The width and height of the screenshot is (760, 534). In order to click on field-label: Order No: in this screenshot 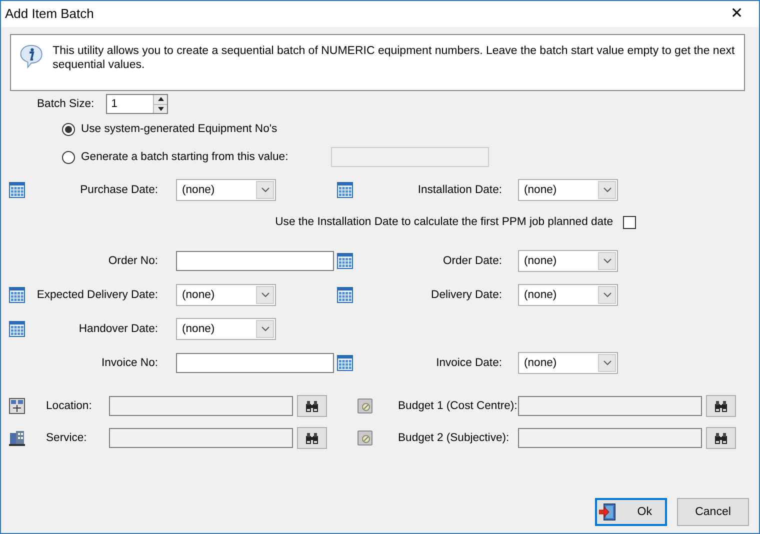, I will do `click(132, 261)`.